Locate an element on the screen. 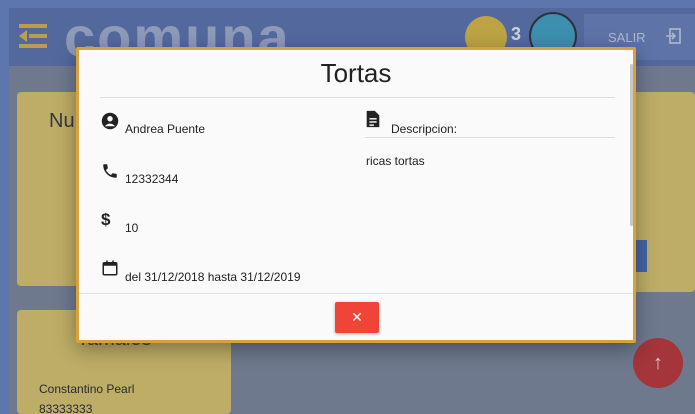  document-icon is located at coordinates (374, 120).